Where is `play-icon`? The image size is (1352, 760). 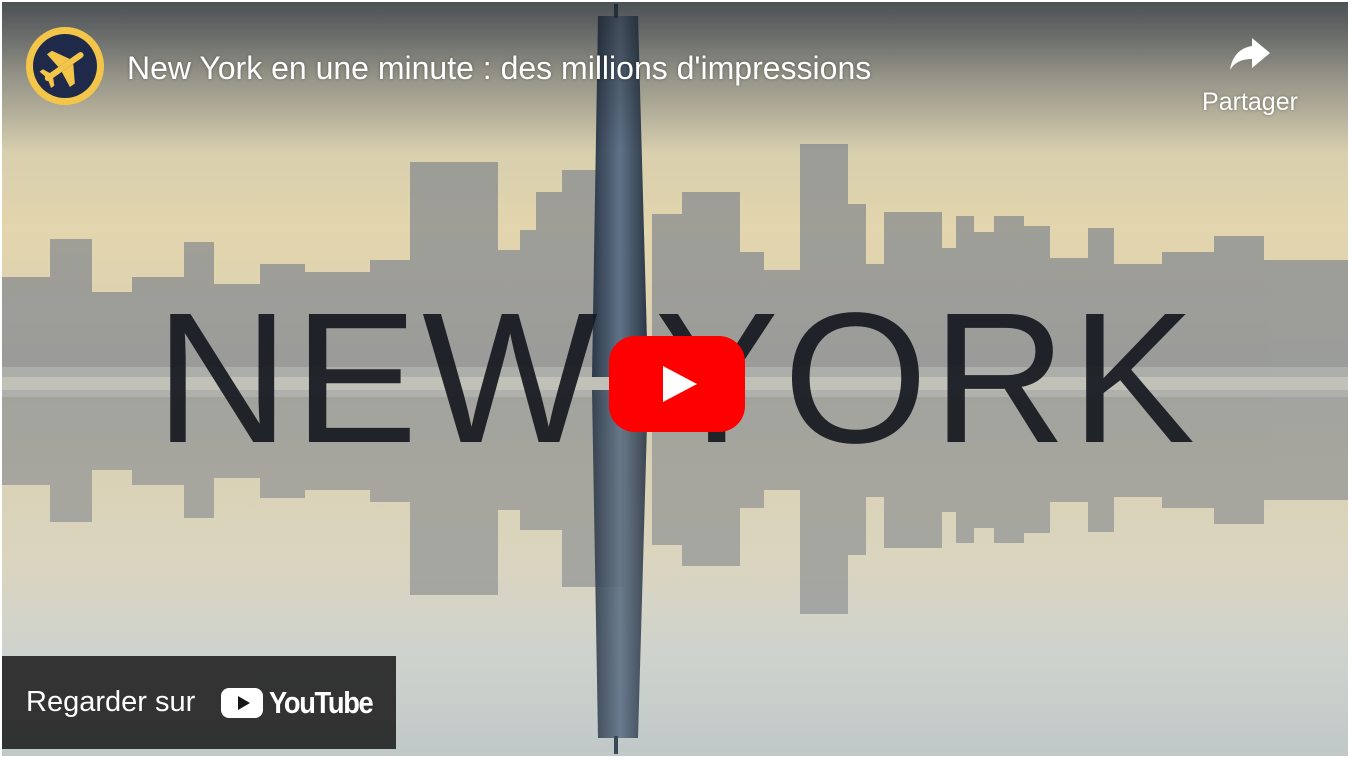
play-icon is located at coordinates (677, 384).